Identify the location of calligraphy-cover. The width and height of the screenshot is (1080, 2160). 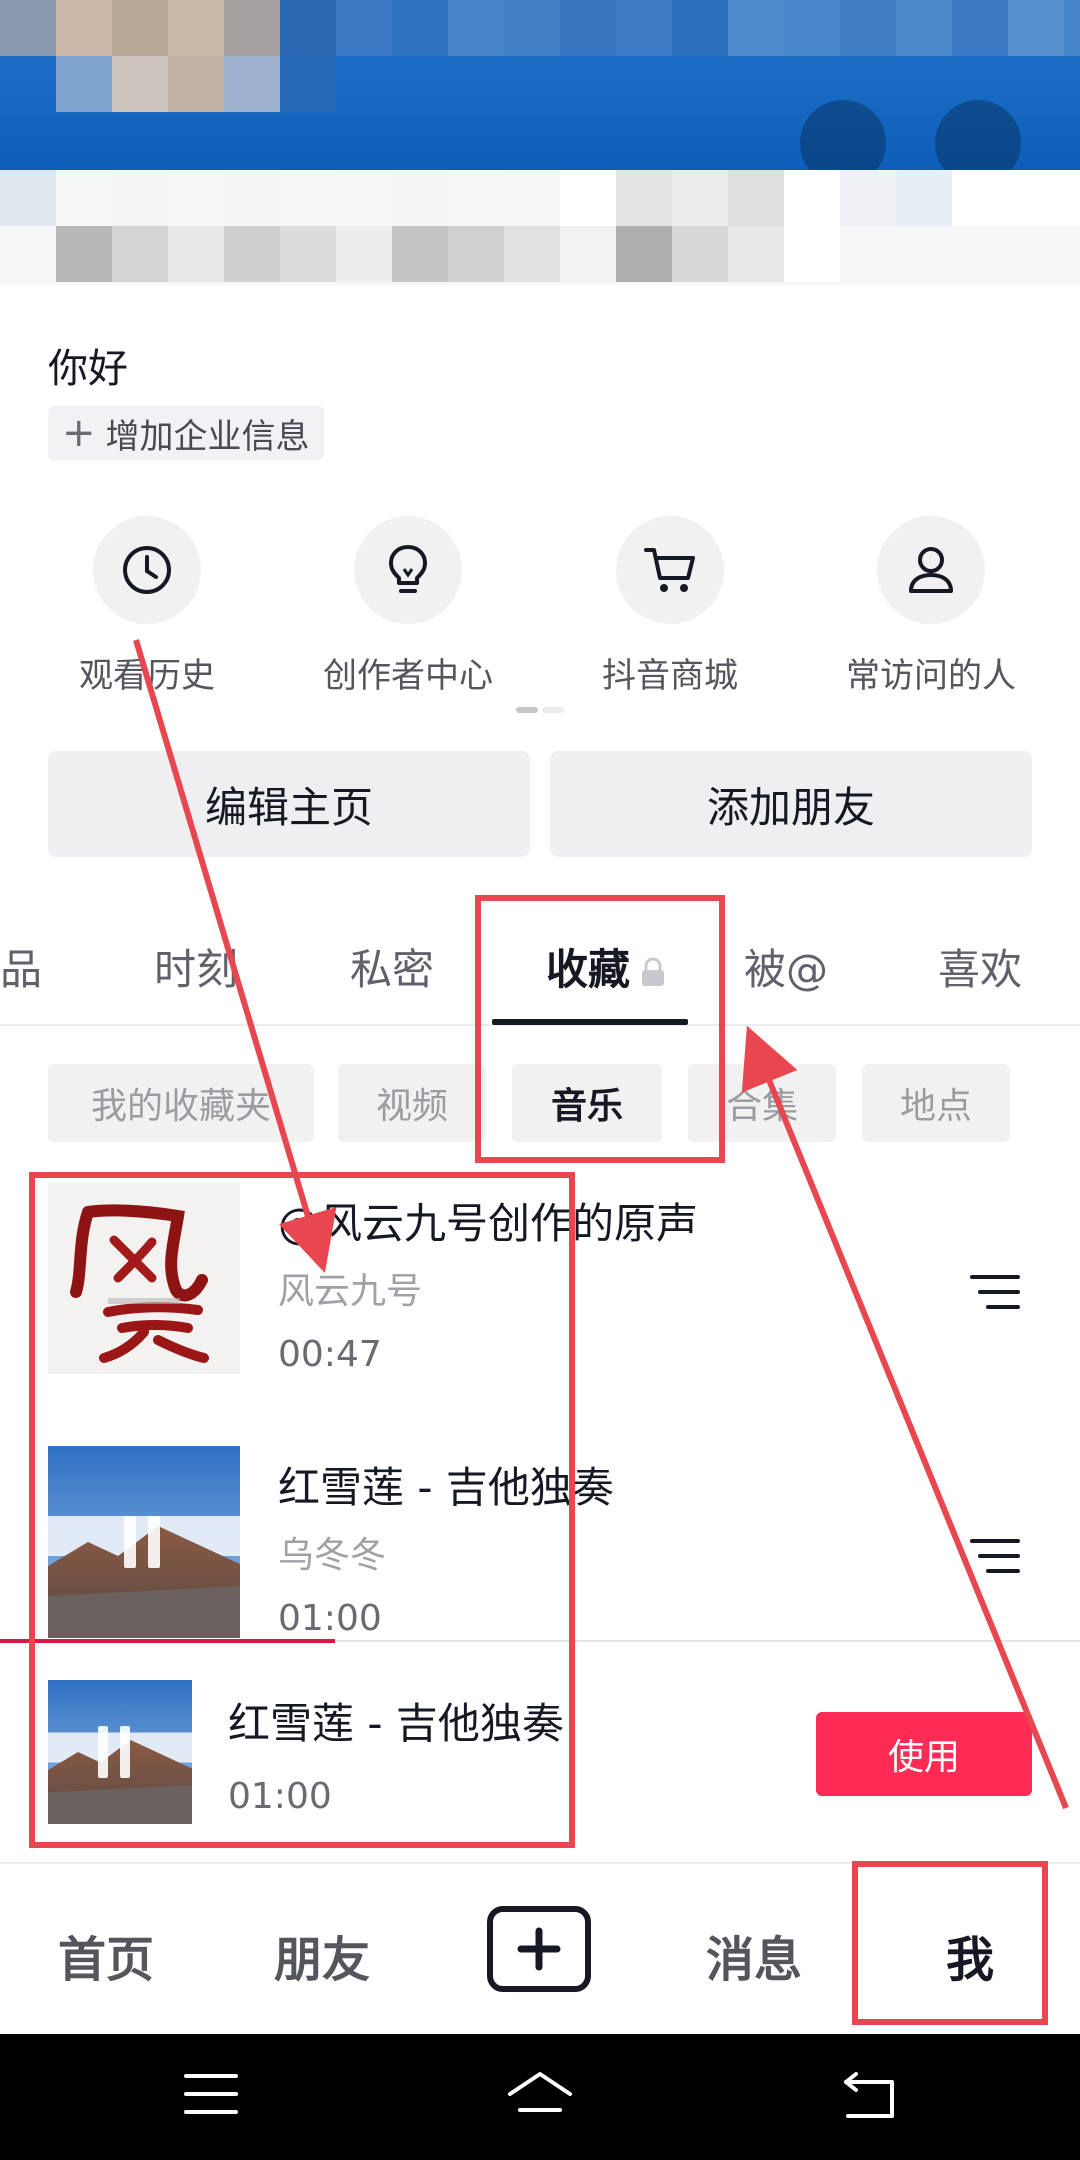
(144, 1278).